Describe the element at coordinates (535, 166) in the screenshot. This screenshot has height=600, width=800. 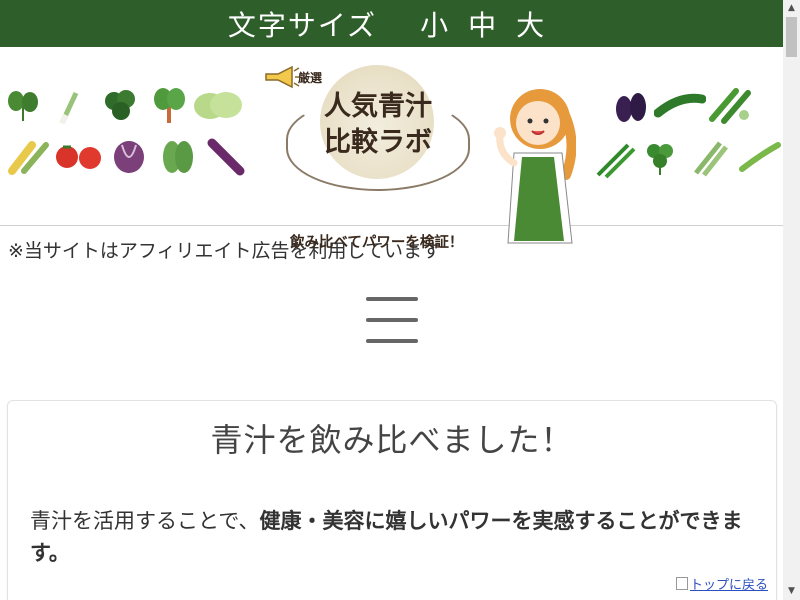
I see `mascot-girl-illustration` at that location.